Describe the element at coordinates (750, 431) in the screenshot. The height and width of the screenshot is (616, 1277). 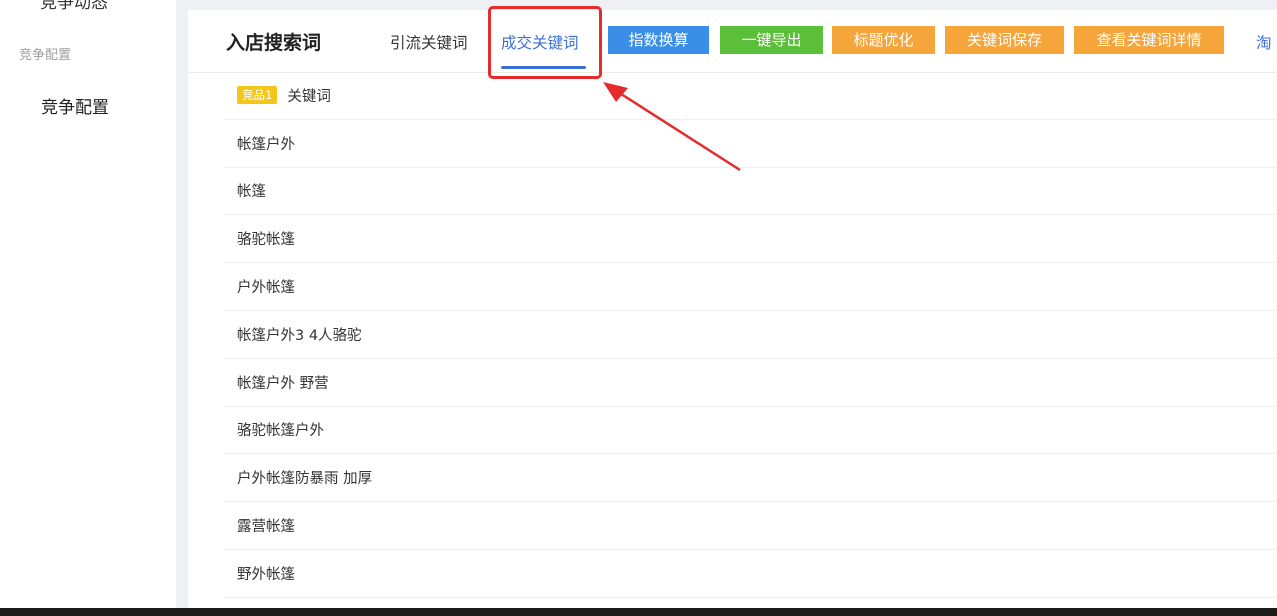
I see `list-item: 骆驼帐篷户外` at that location.